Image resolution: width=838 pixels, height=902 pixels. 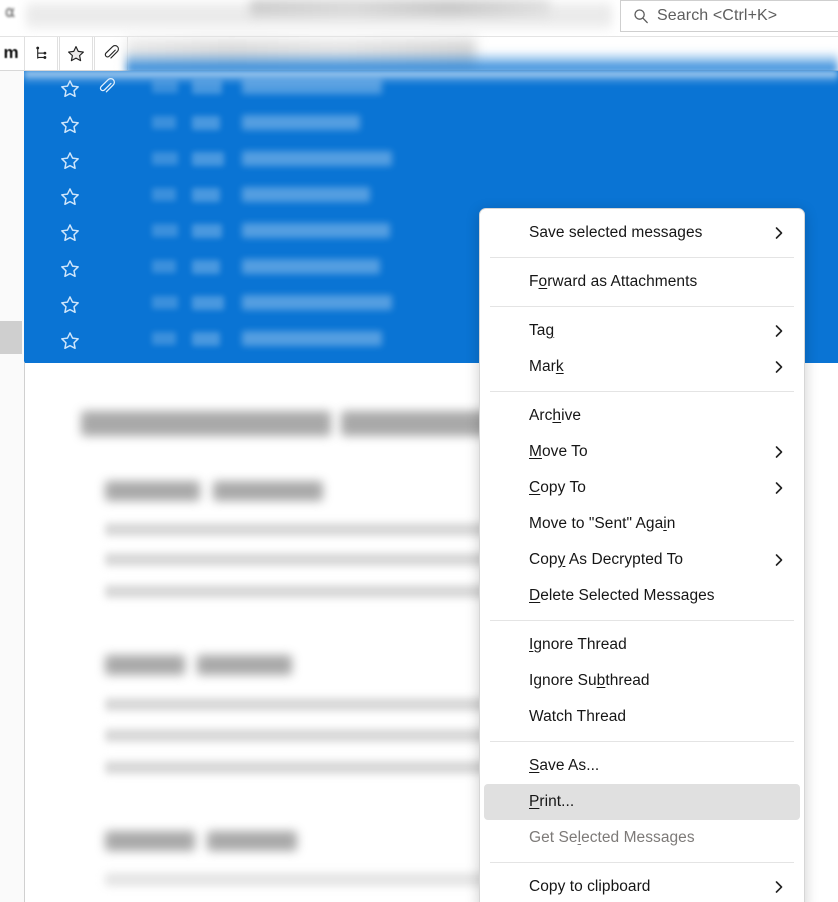 I want to click on thread-column-button, so click(x=41, y=53).